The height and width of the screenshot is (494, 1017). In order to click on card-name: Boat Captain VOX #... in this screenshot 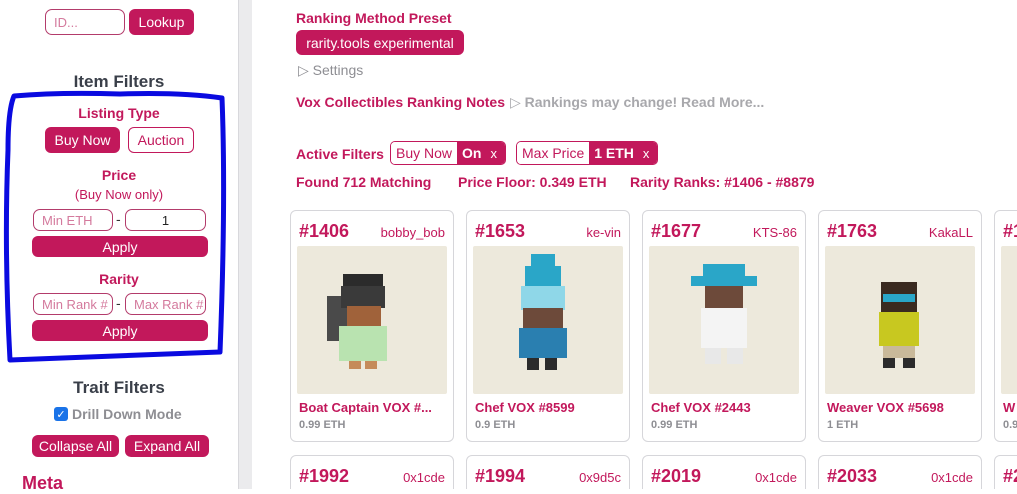, I will do `click(373, 407)`.